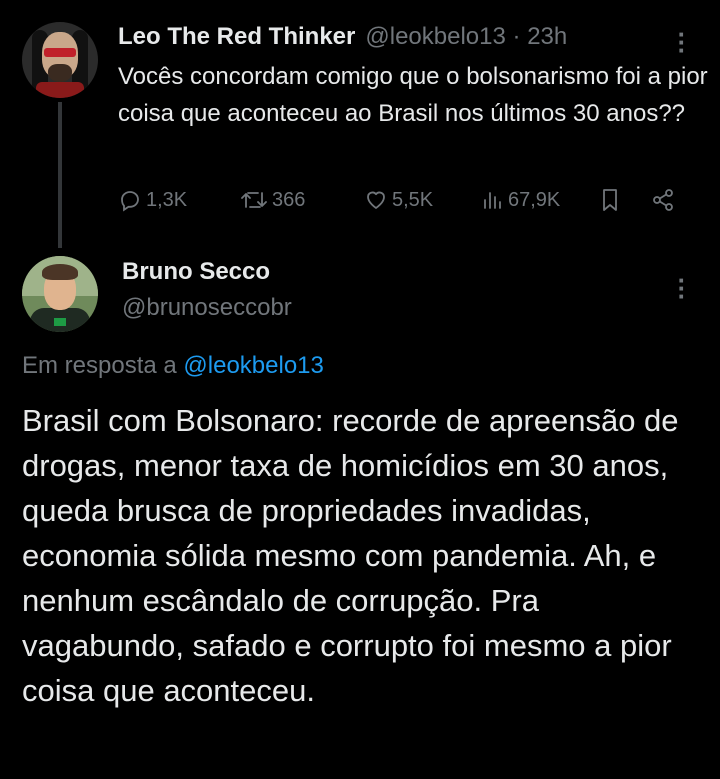  I want to click on retweet-button: 366, so click(302, 200).